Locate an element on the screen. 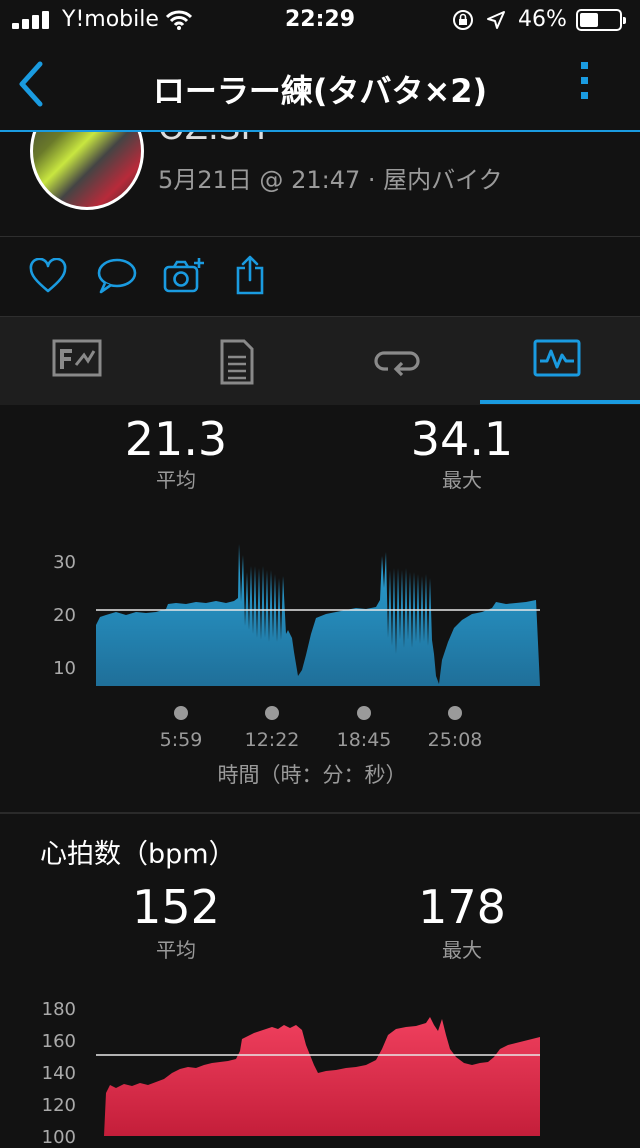 This screenshot has height=1148, width=640. tab-laps is located at coordinates (400, 361).